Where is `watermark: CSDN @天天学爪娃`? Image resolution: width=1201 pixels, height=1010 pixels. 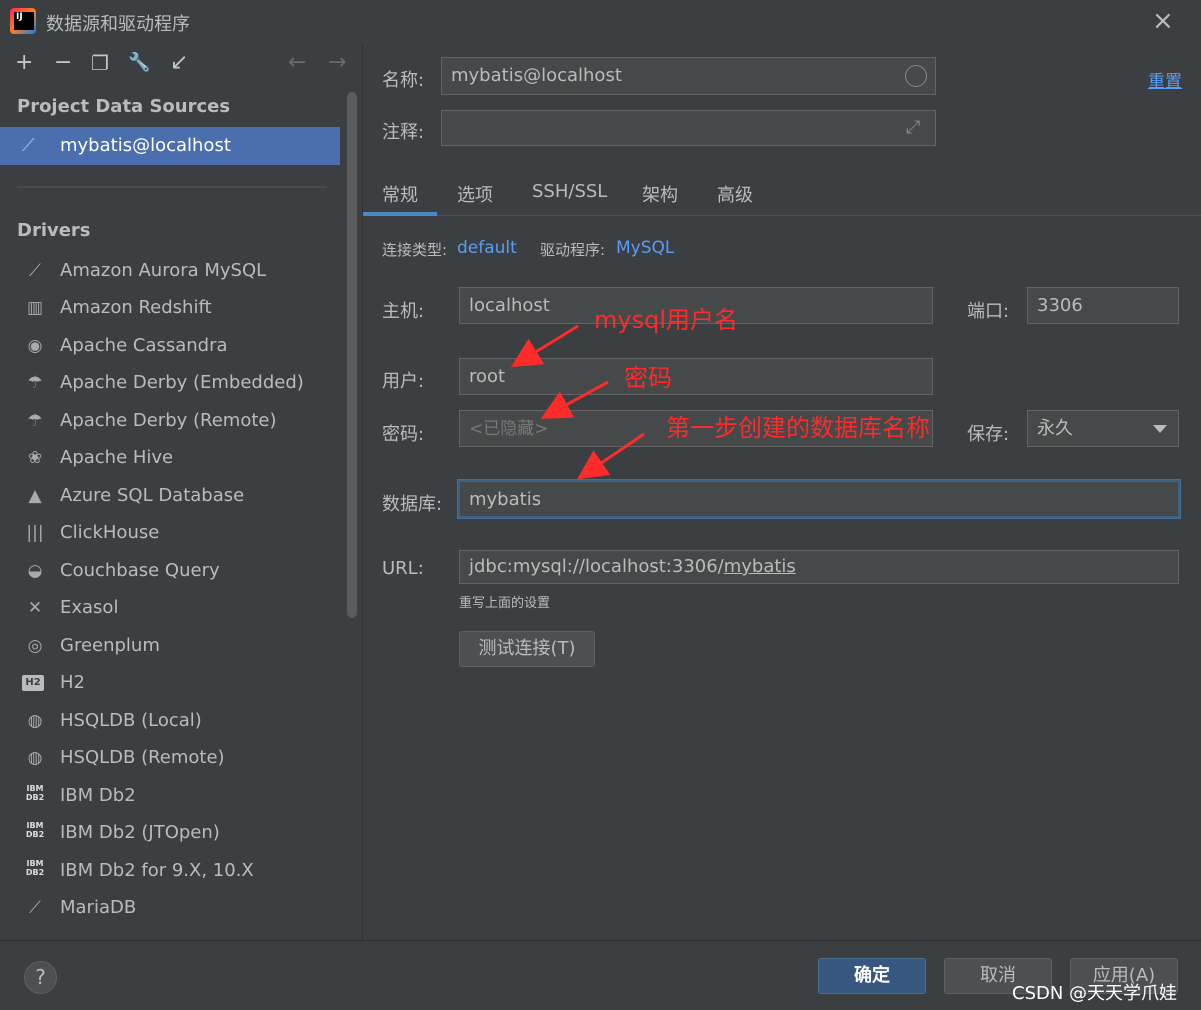
watermark: CSDN @天天学爪娃 is located at coordinates (1095, 993).